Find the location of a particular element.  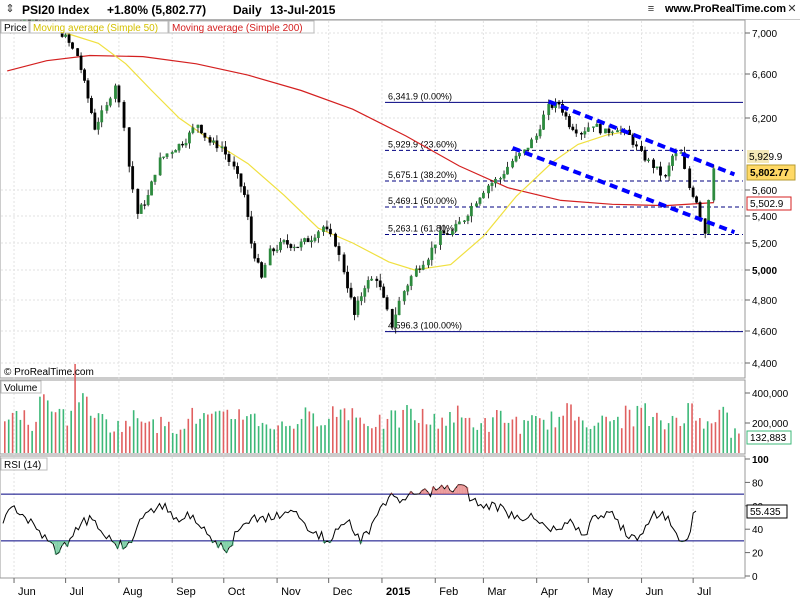

rsi-tick-label: 40 is located at coordinates (758, 530).